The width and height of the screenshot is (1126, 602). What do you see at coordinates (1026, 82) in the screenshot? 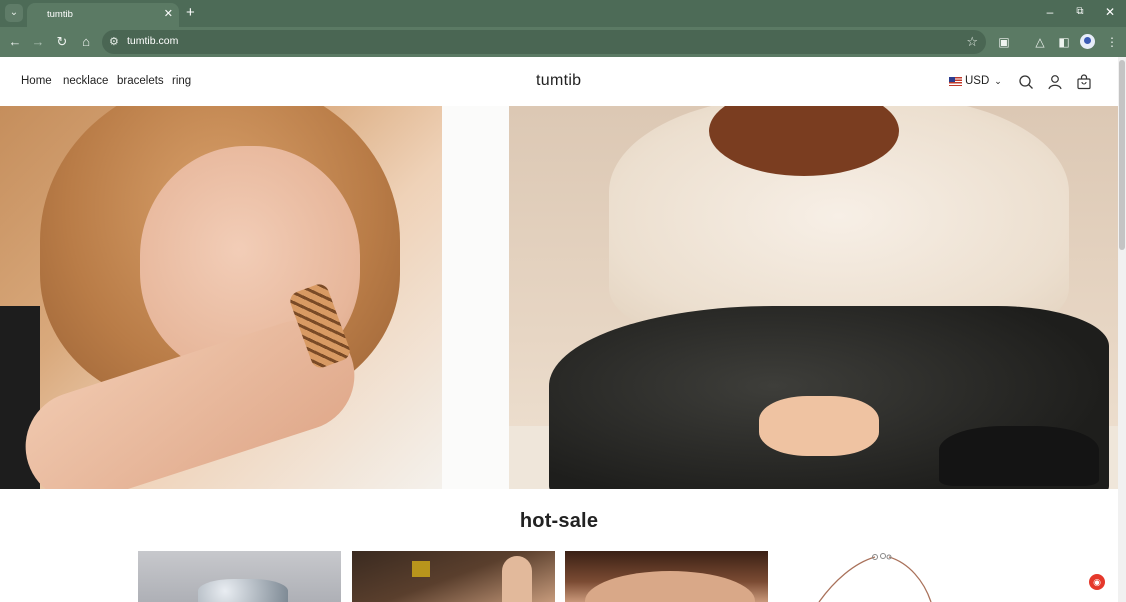
I see `search-icon` at bounding box center [1026, 82].